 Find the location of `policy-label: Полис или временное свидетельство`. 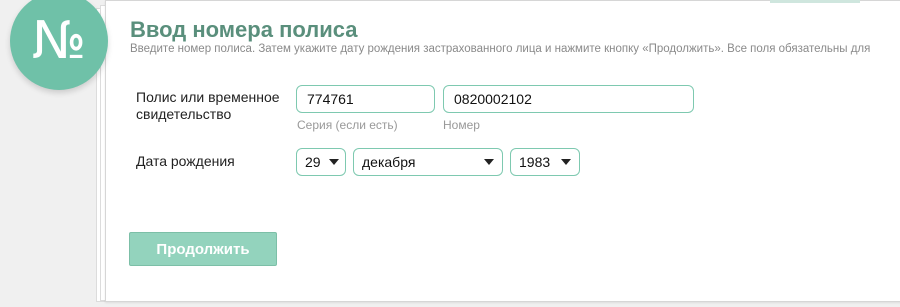

policy-label: Полис или временное свидетельство is located at coordinates (208, 106).